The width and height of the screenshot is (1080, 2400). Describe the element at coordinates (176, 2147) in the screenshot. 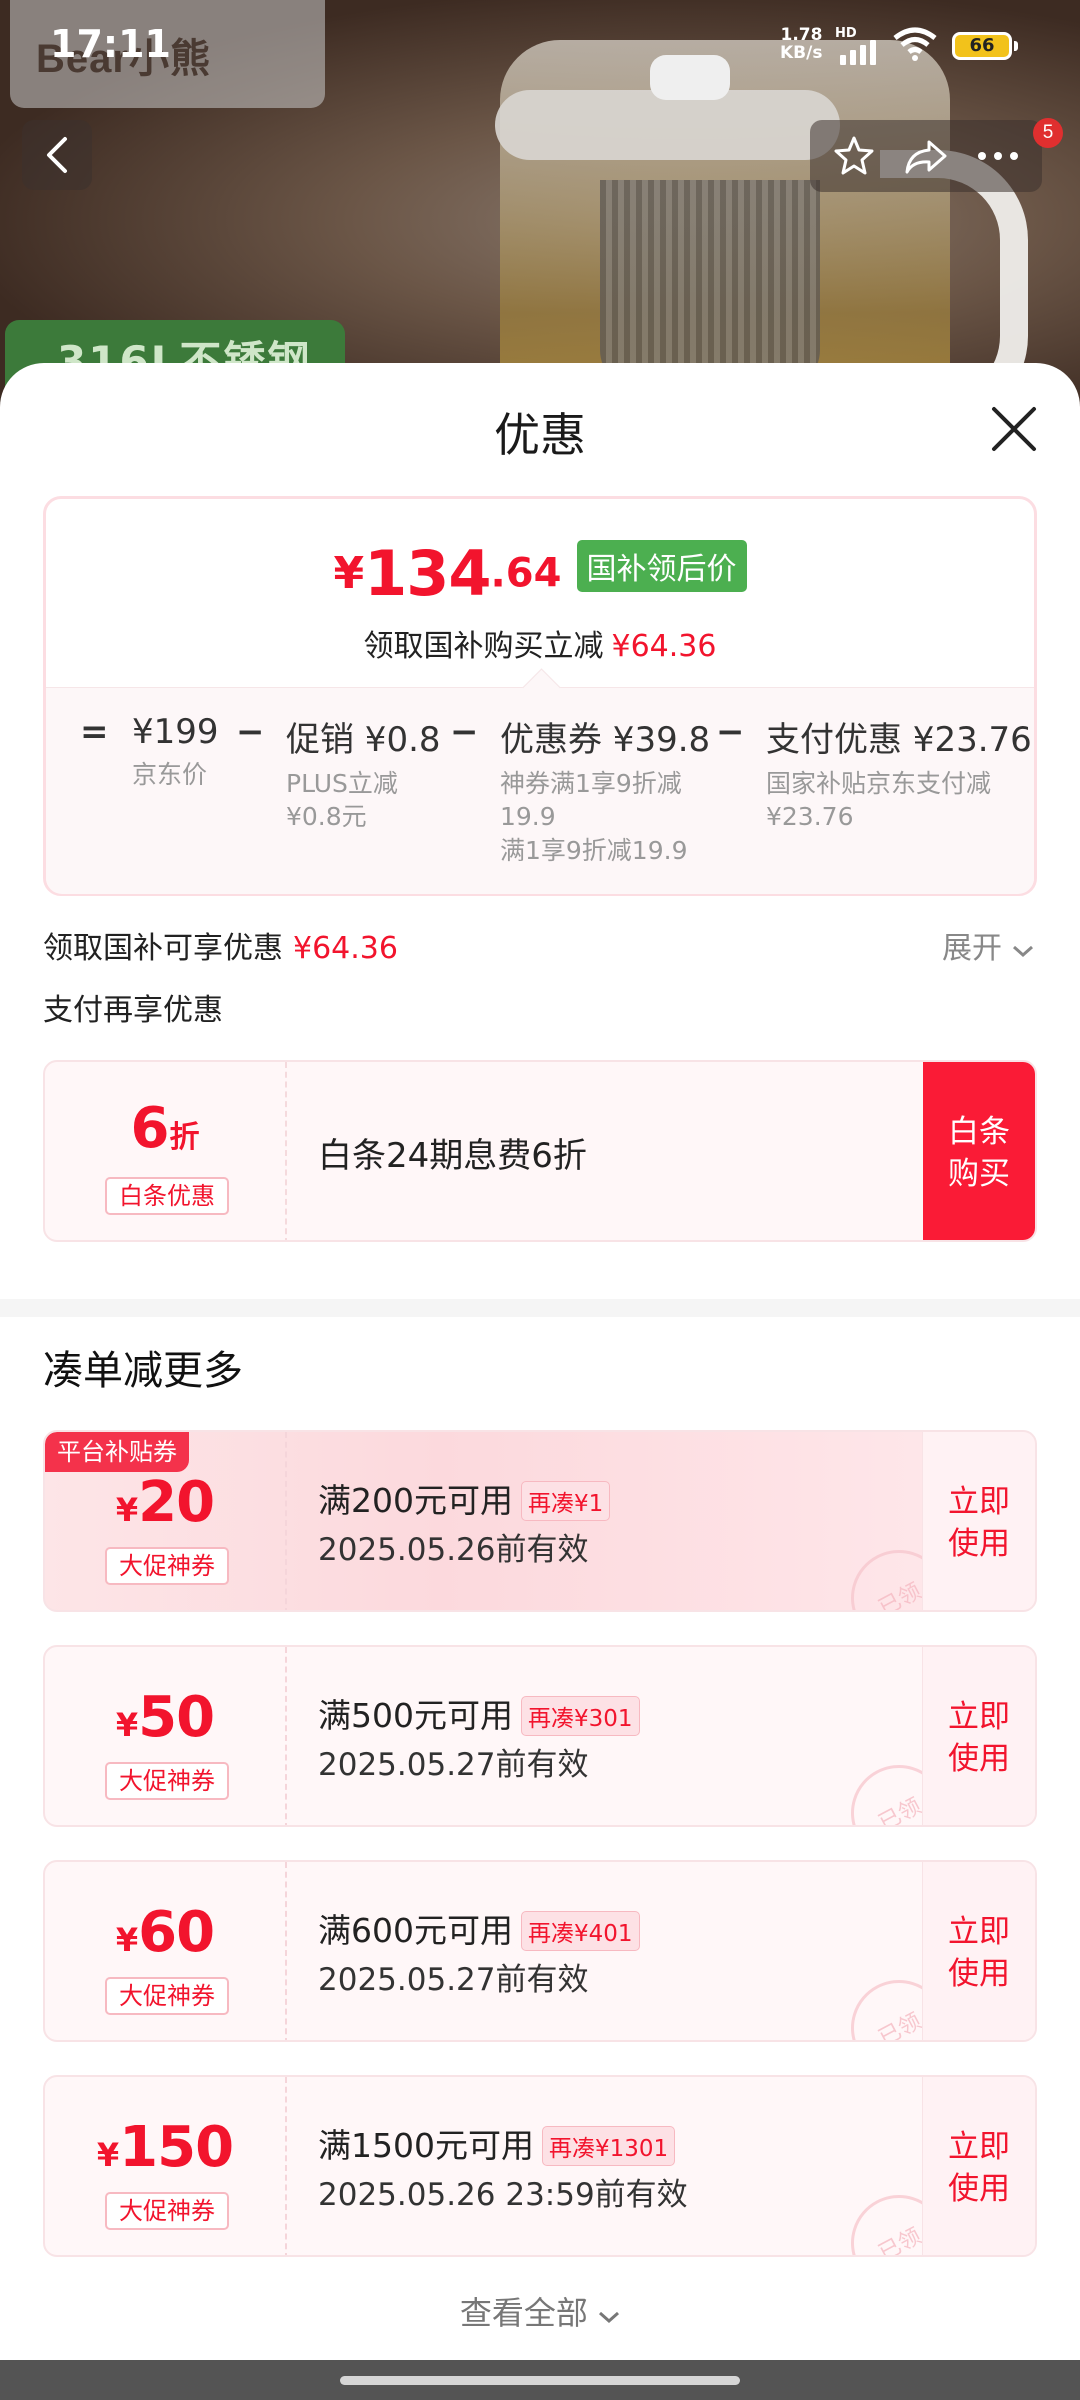

I see `coupon-amount-value: 150` at that location.